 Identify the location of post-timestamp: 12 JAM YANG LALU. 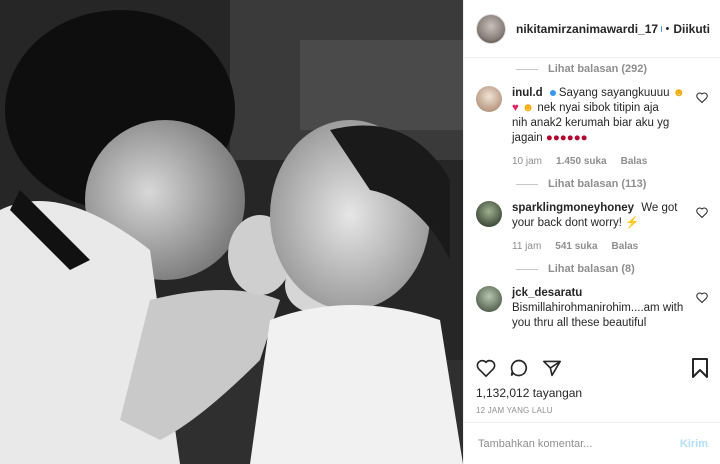
(514, 410).